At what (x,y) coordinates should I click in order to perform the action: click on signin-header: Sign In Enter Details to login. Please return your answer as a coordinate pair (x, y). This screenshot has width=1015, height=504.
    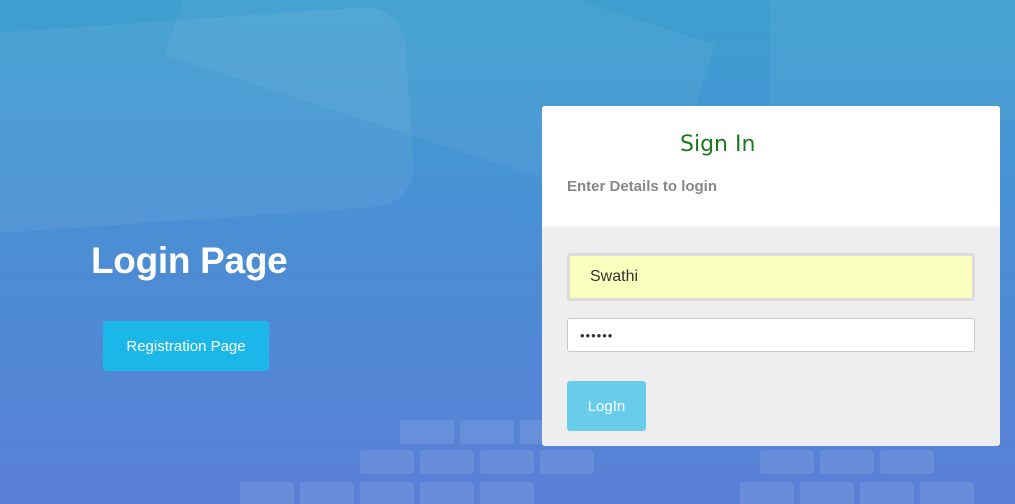
    Looking at the image, I should click on (771, 166).